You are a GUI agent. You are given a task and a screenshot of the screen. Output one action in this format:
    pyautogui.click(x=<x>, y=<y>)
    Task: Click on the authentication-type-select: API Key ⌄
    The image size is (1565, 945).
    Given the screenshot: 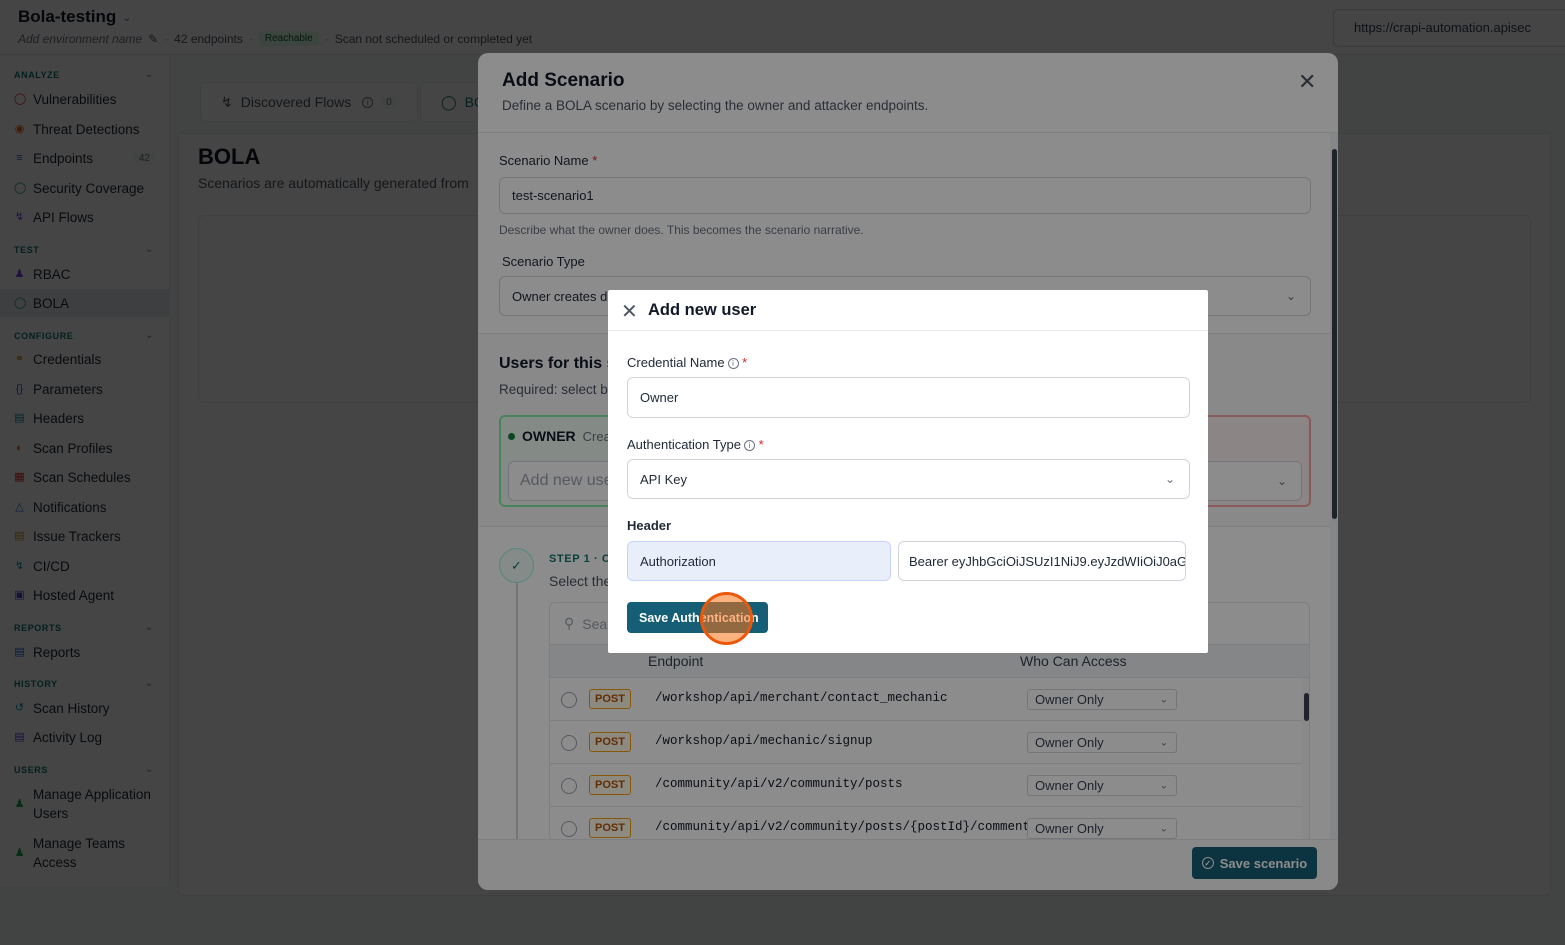 What is the action you would take?
    pyautogui.click(x=908, y=479)
    